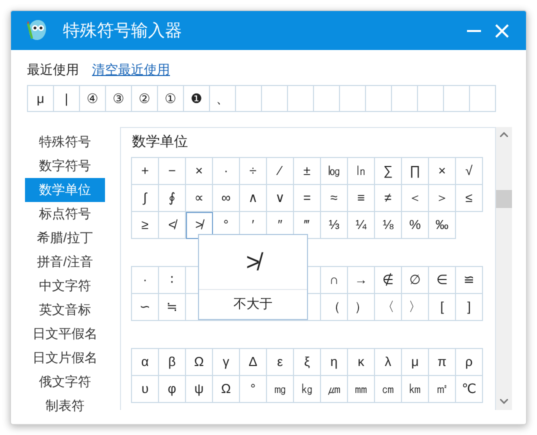  Describe the element at coordinates (388, 362) in the screenshot. I see `symbol-cell: λ` at that location.